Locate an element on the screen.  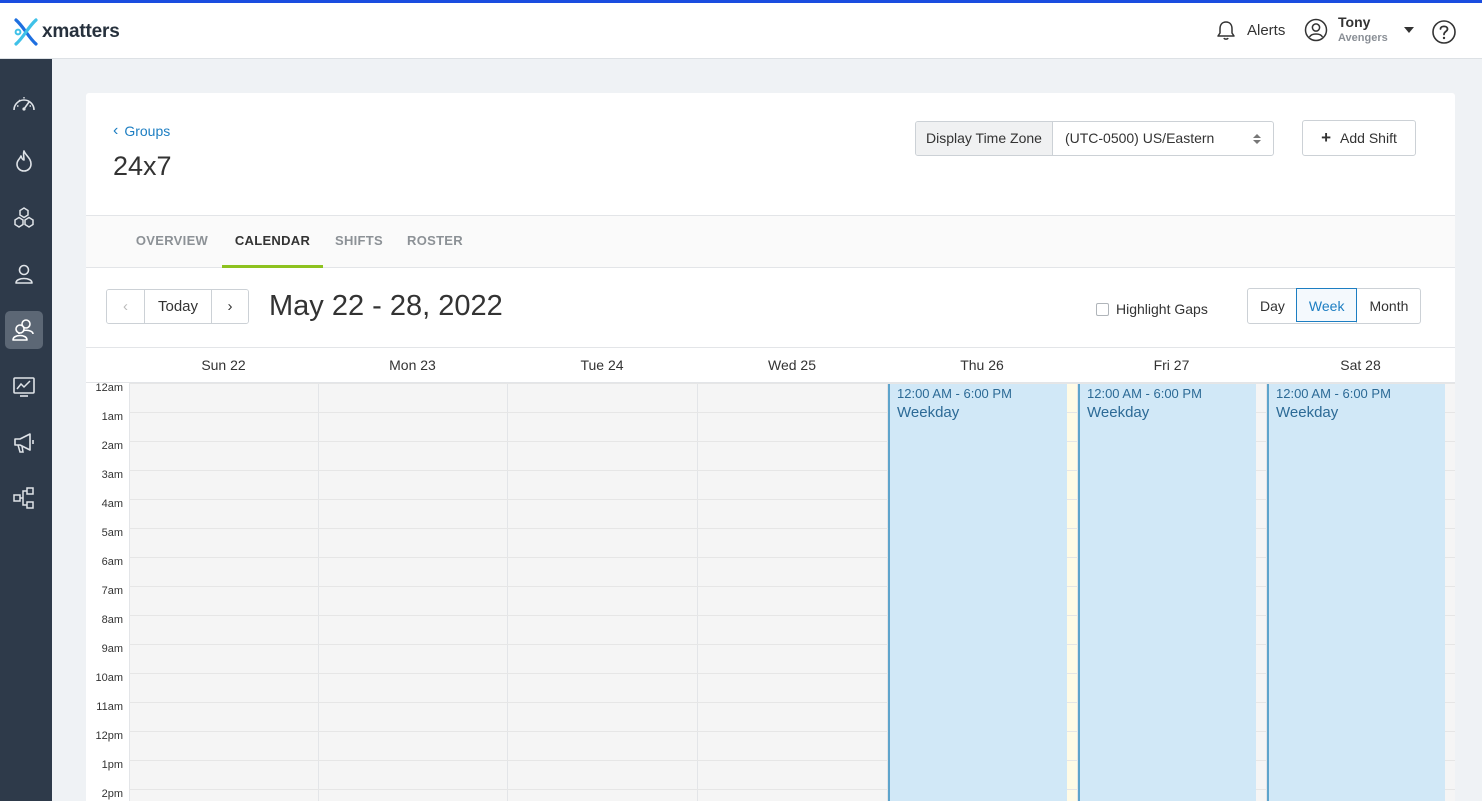
timezone-control: Display Time Zone (UTC-0500) US/Eastern is located at coordinates (1094, 138).